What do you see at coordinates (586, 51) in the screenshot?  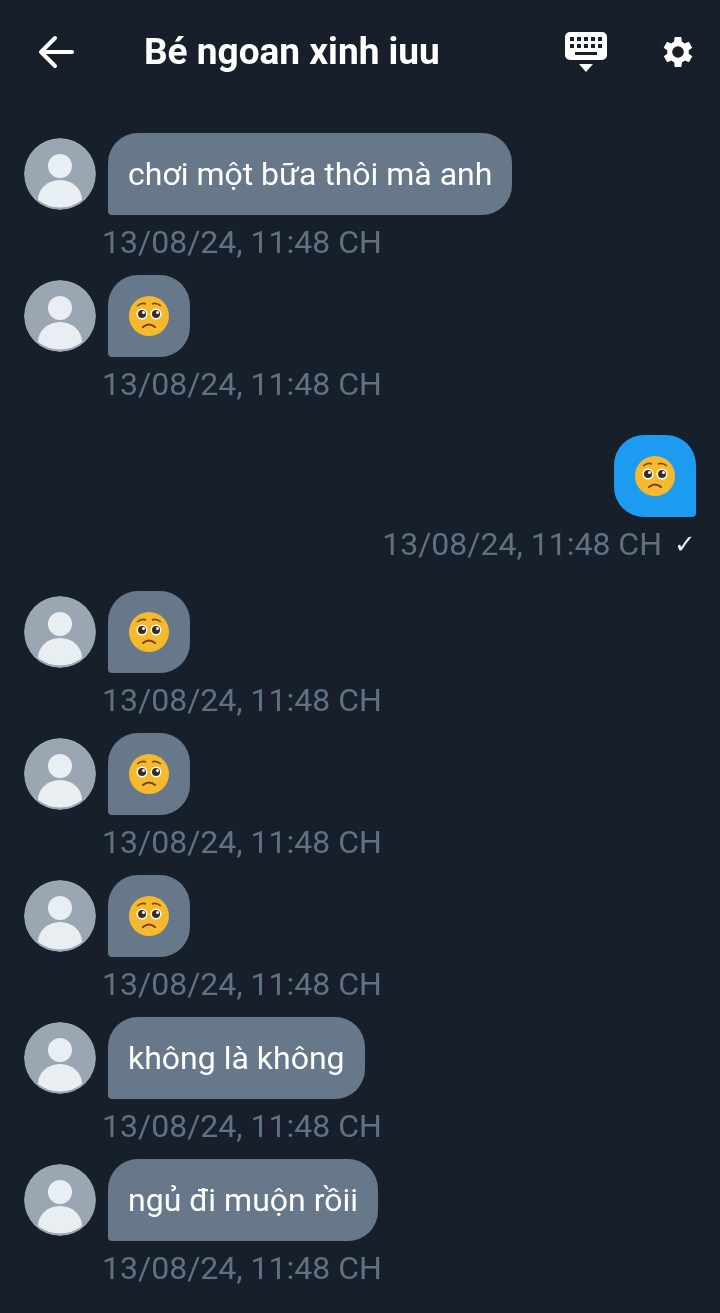 I see `keyboard-icon` at bounding box center [586, 51].